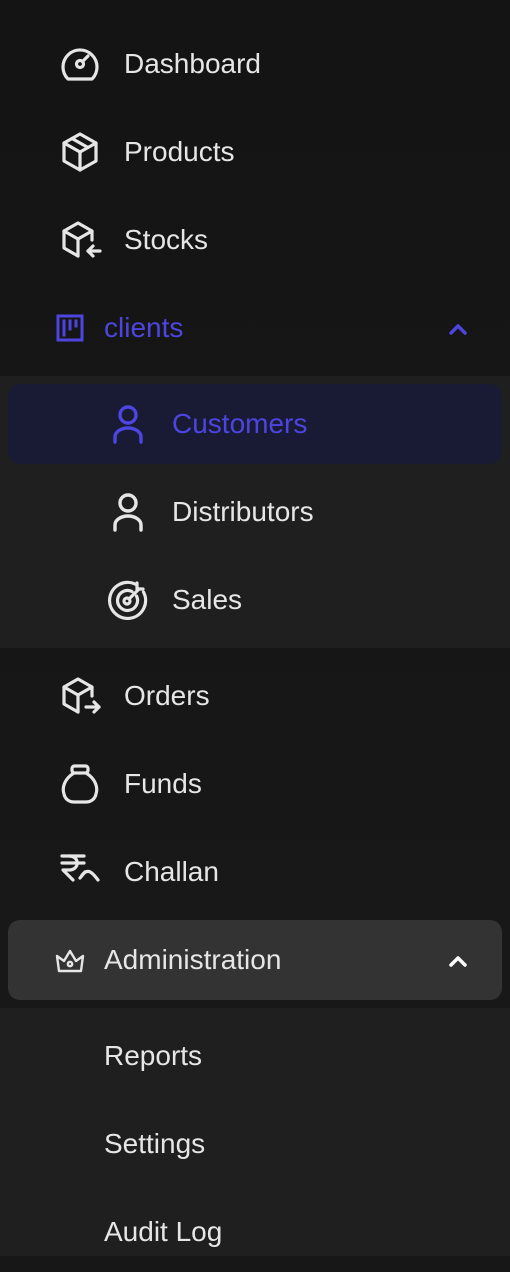 Image resolution: width=510 pixels, height=1272 pixels. I want to click on nav-item-sales: Sales, so click(255, 600).